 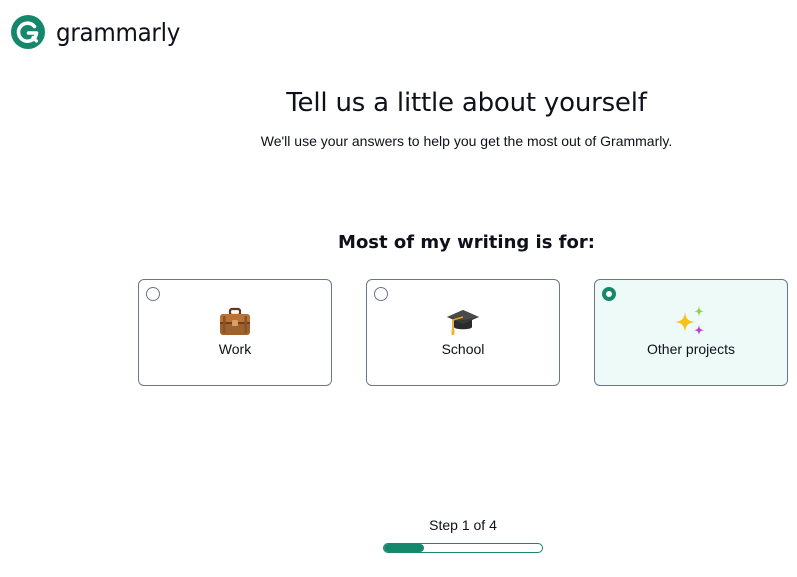 I want to click on graduation-cap-icon, so click(x=463, y=322).